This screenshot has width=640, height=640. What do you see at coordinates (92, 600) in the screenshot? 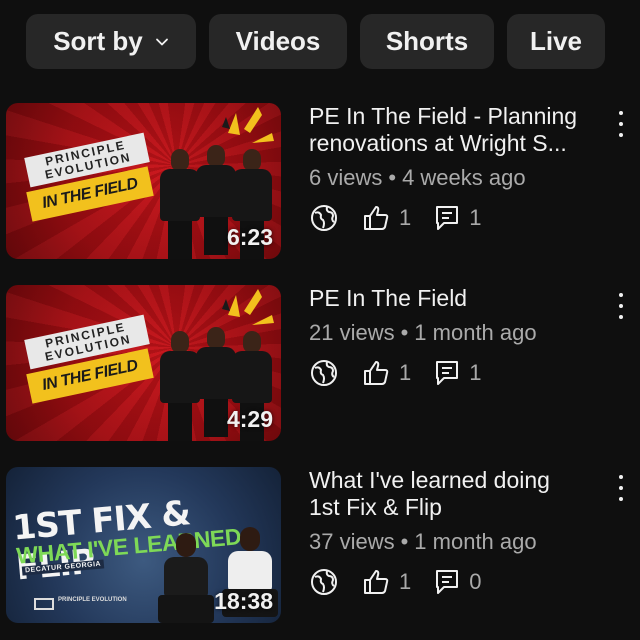
I see `thumbnail-brand-text: PRINCIPLE EVOLUTION` at bounding box center [92, 600].